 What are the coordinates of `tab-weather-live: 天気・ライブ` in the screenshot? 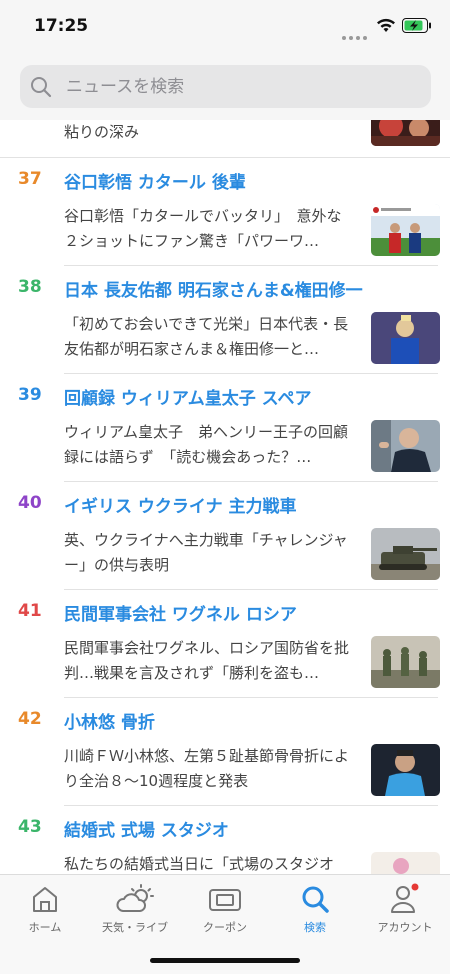 It's located at (135, 913).